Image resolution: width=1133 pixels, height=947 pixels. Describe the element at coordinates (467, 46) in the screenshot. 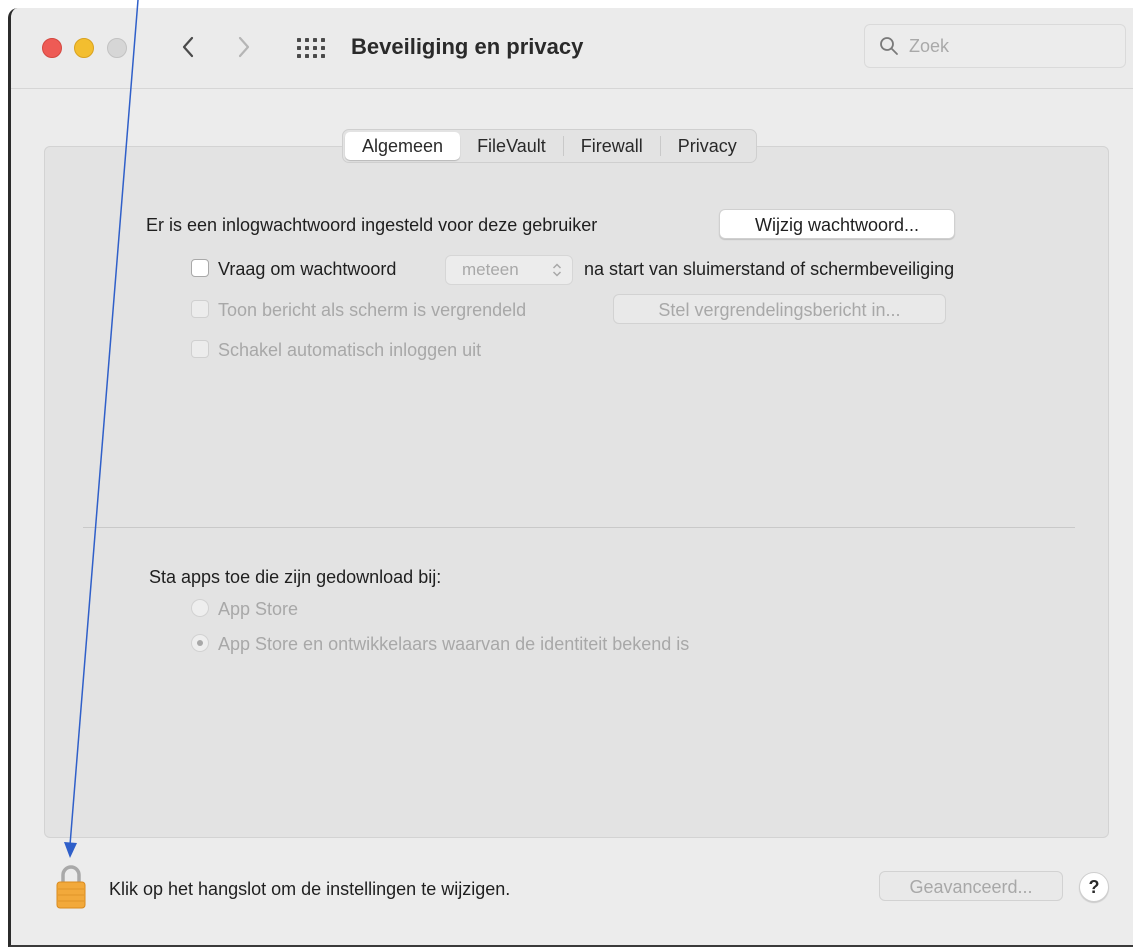

I see `window-title: Beveiliging en privacy` at that location.